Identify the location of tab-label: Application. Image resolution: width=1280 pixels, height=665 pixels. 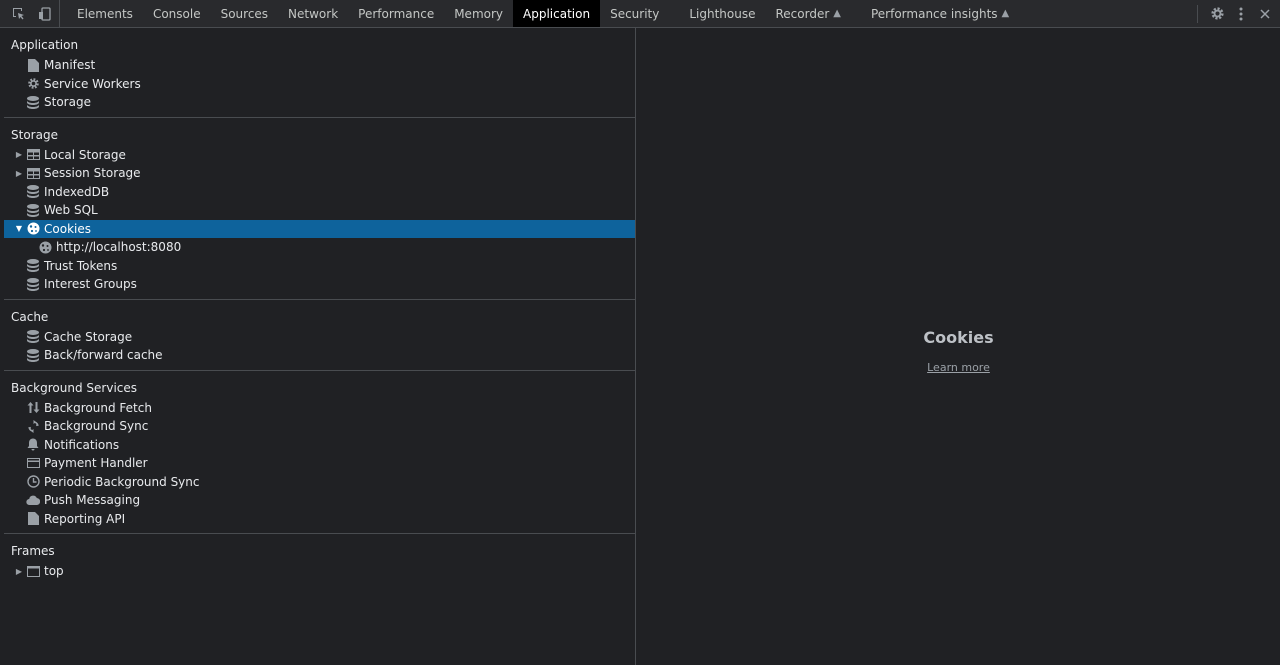
(557, 13).